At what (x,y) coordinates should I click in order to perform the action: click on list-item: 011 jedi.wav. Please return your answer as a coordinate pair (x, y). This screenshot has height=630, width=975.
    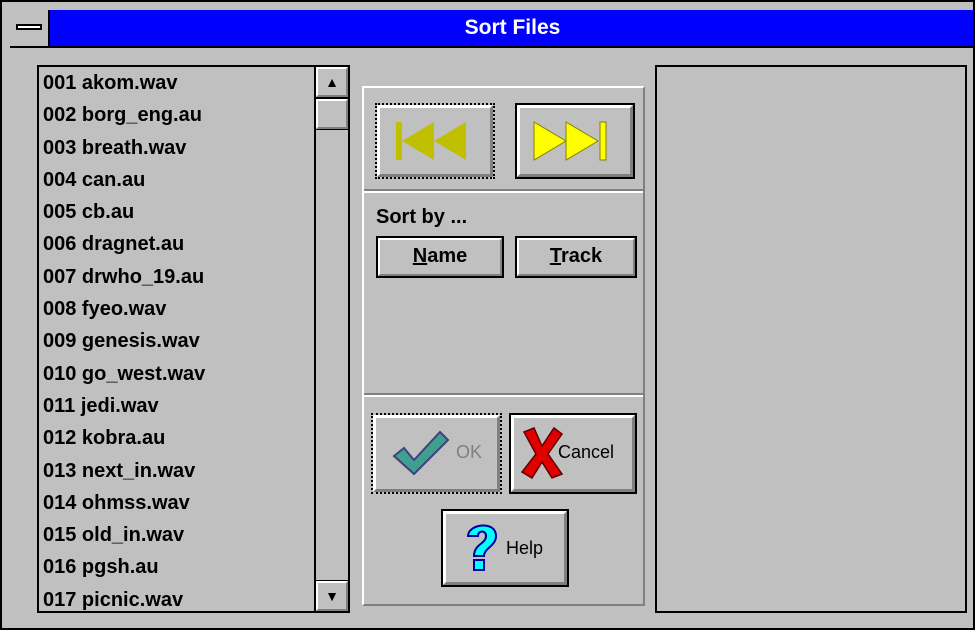
    Looking at the image, I should click on (176, 406).